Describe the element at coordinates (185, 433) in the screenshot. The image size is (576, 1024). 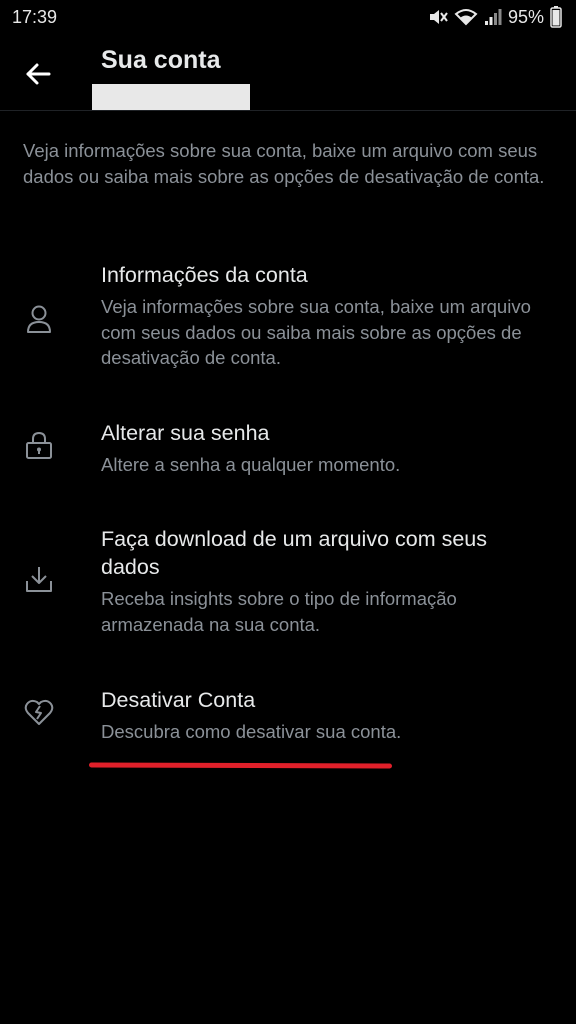
I see `menu-item-title: Alterar sua senha` at that location.